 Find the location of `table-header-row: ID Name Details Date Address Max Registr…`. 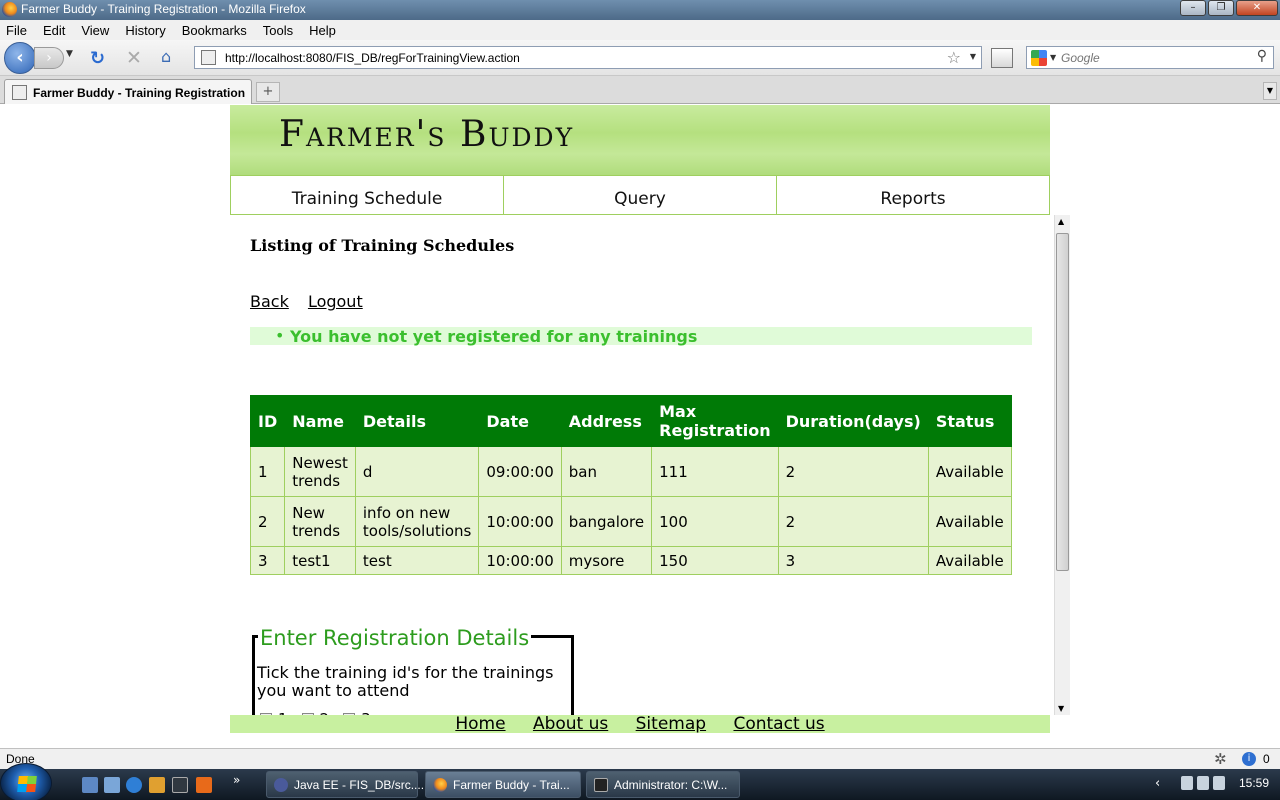

table-header-row: ID Name Details Date Address Max Registr… is located at coordinates (630, 421).